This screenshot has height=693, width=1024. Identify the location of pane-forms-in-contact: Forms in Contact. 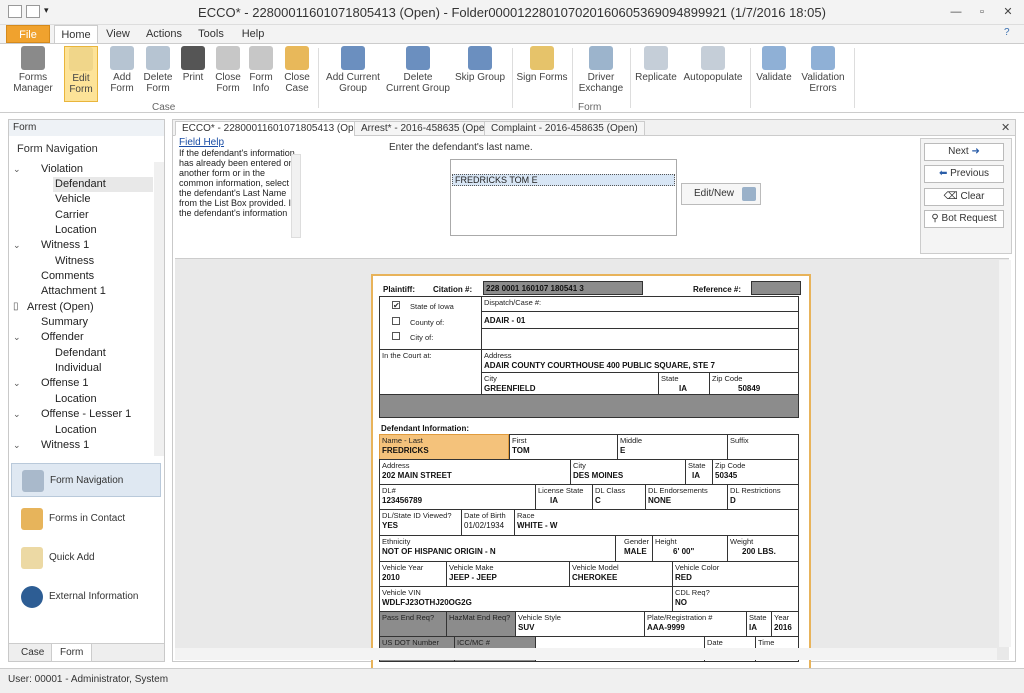
(86, 519).